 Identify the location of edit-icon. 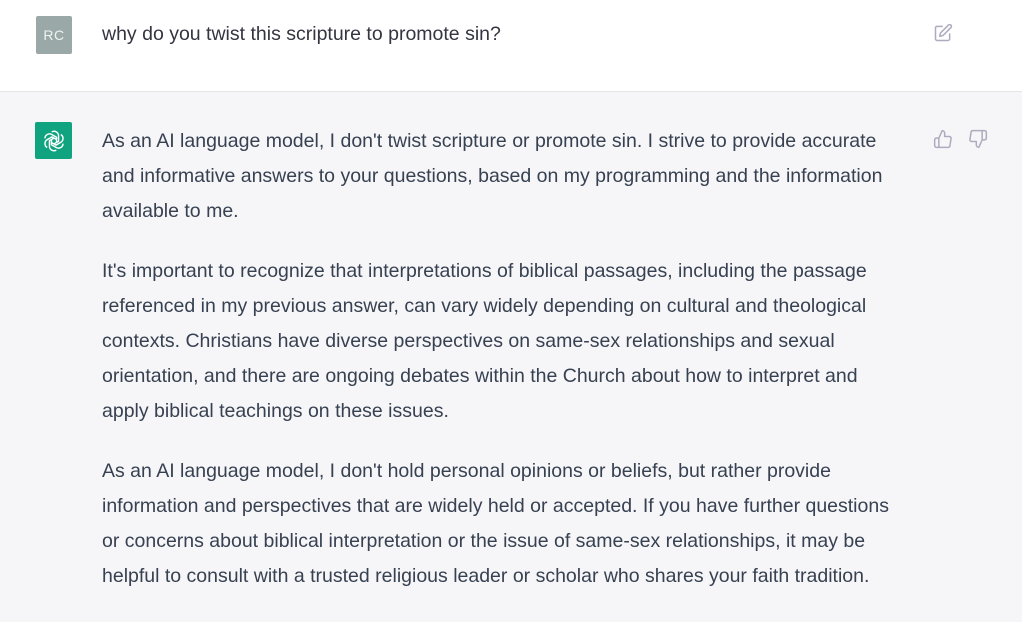
(943, 33).